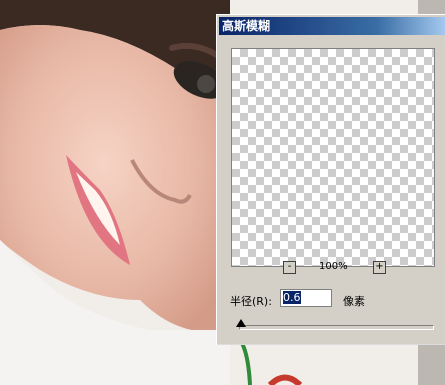 Image resolution: width=445 pixels, height=385 pixels. What do you see at coordinates (379, 267) in the screenshot?
I see `zoom-in-button: +` at bounding box center [379, 267].